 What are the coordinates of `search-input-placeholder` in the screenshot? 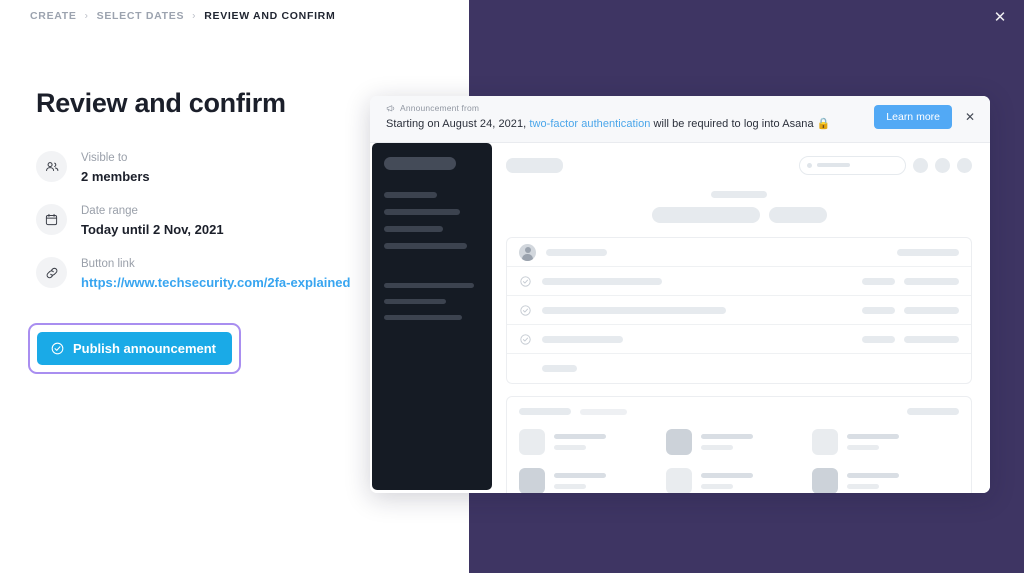 It's located at (852, 165).